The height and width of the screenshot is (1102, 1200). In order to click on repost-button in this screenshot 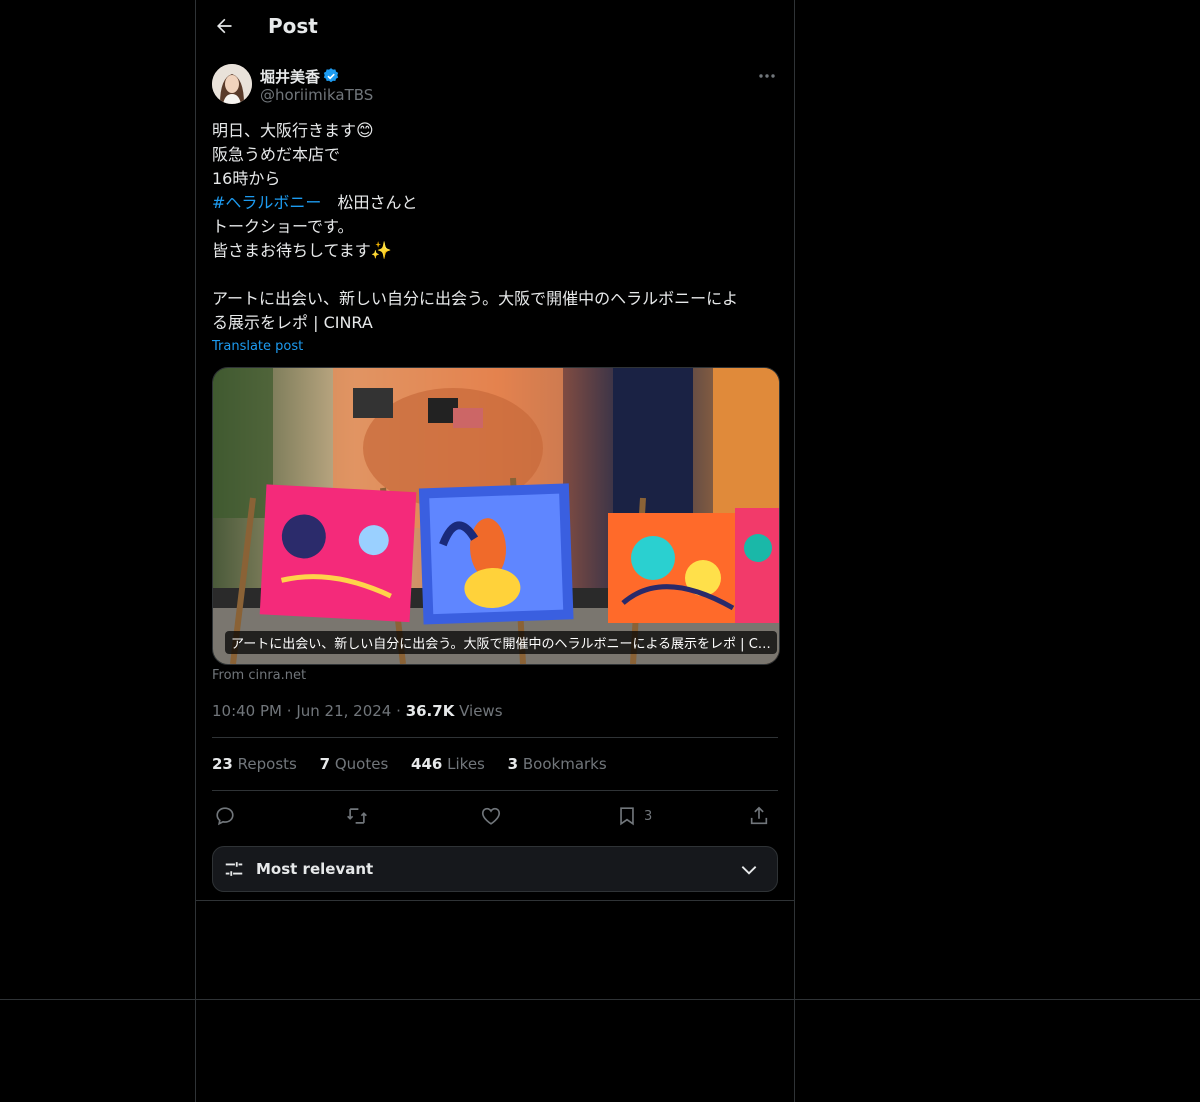, I will do `click(357, 816)`.